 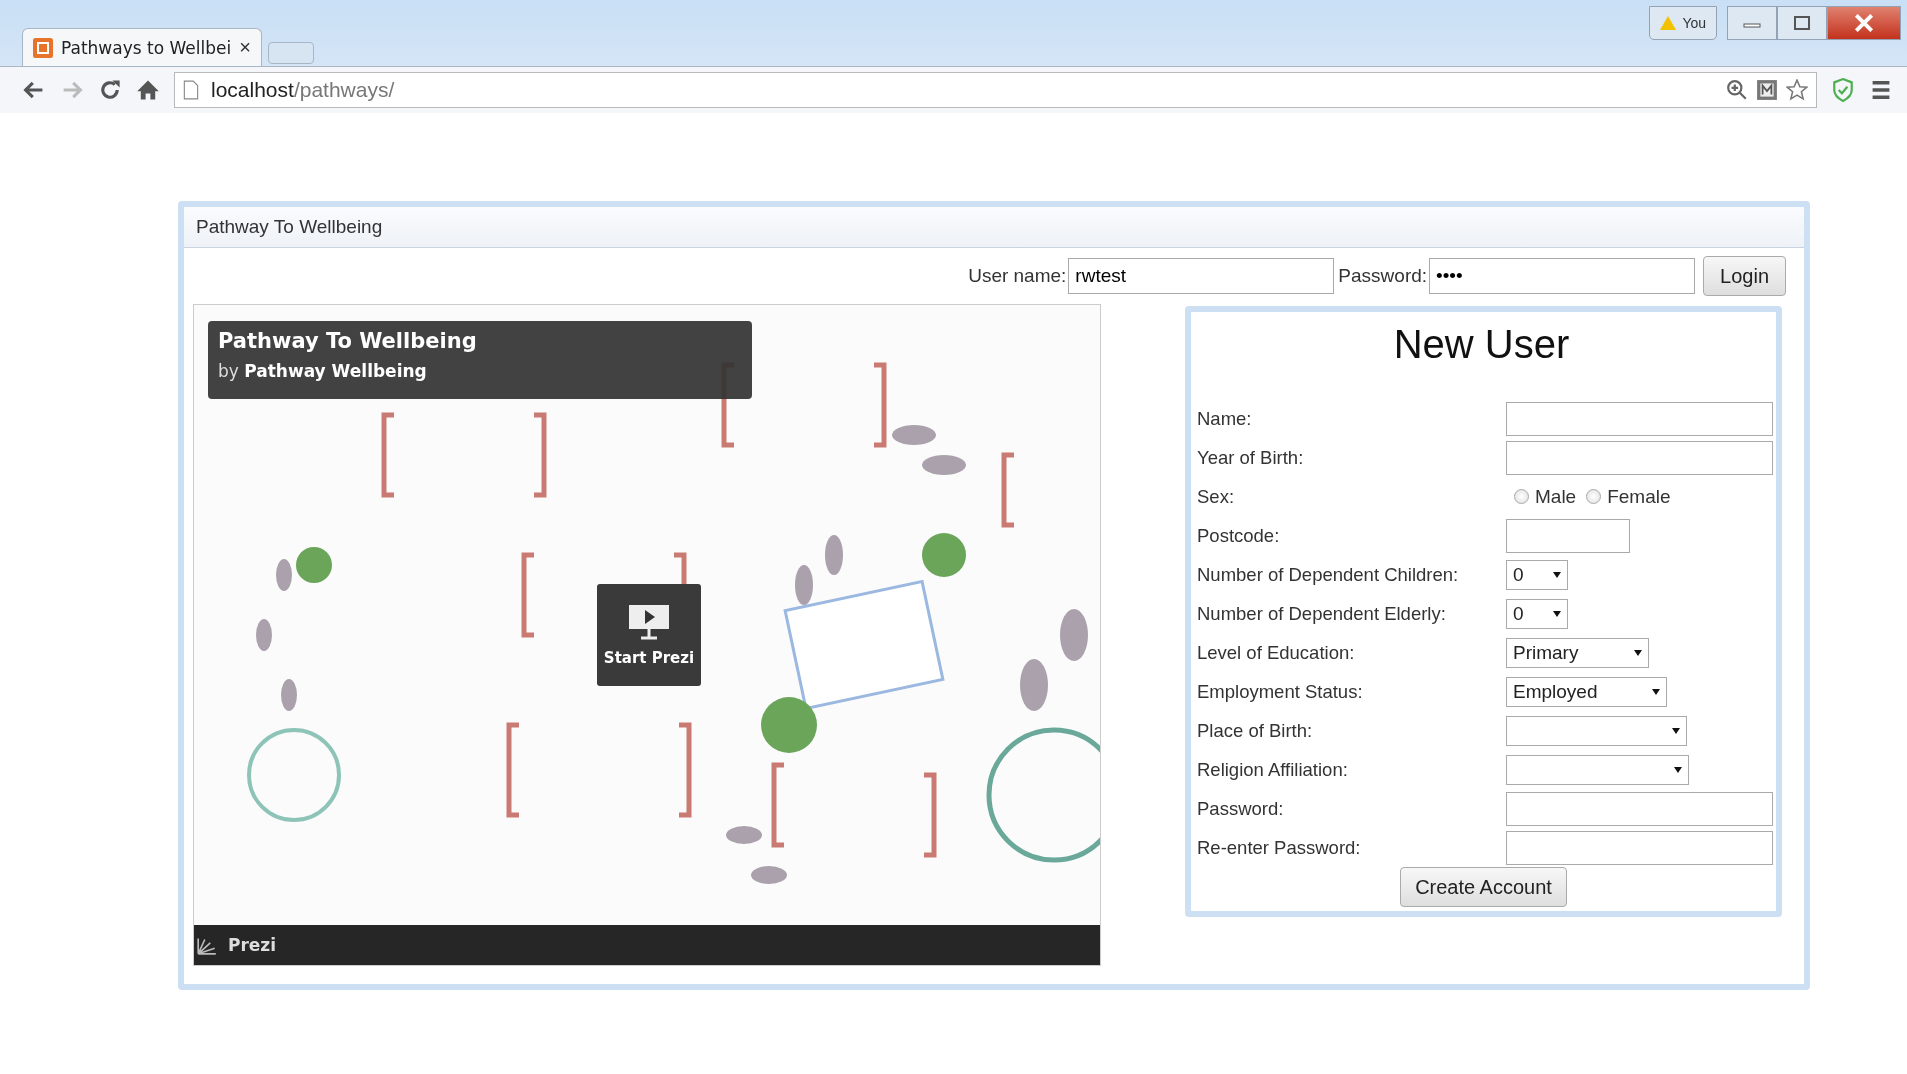 I want to click on close-window-button, so click(x=1864, y=23).